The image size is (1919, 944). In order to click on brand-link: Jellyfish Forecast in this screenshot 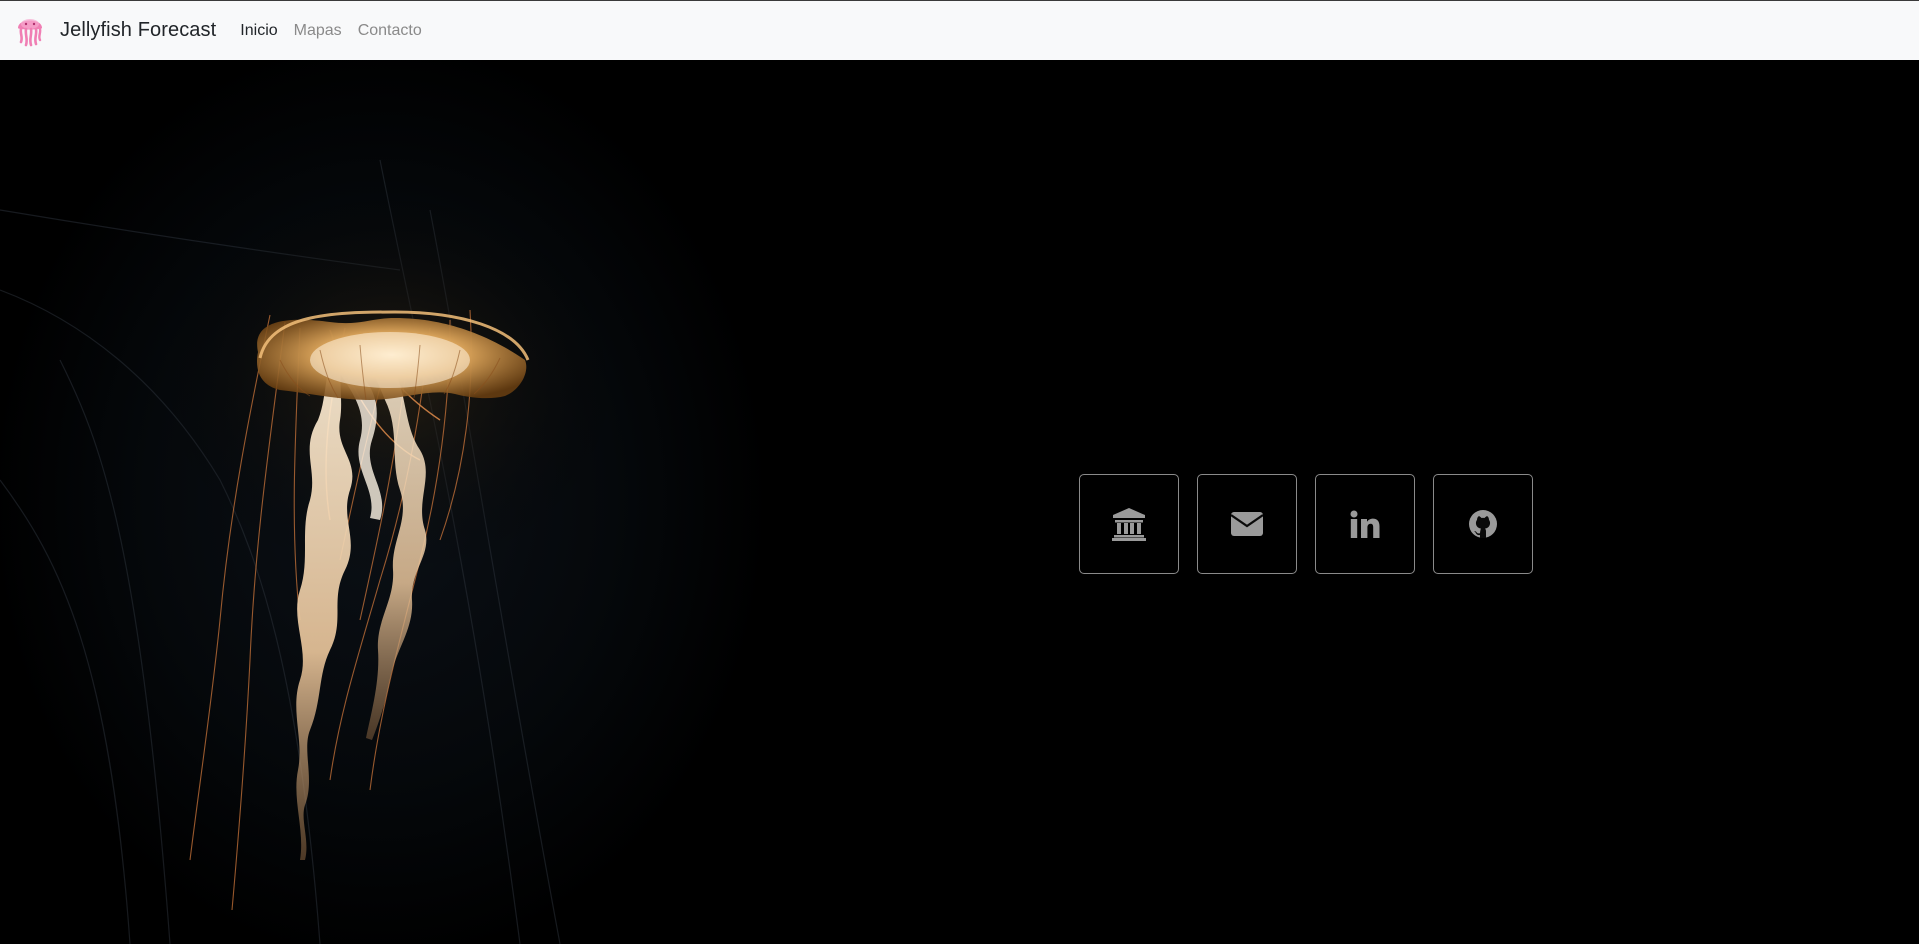, I will do `click(115, 31)`.